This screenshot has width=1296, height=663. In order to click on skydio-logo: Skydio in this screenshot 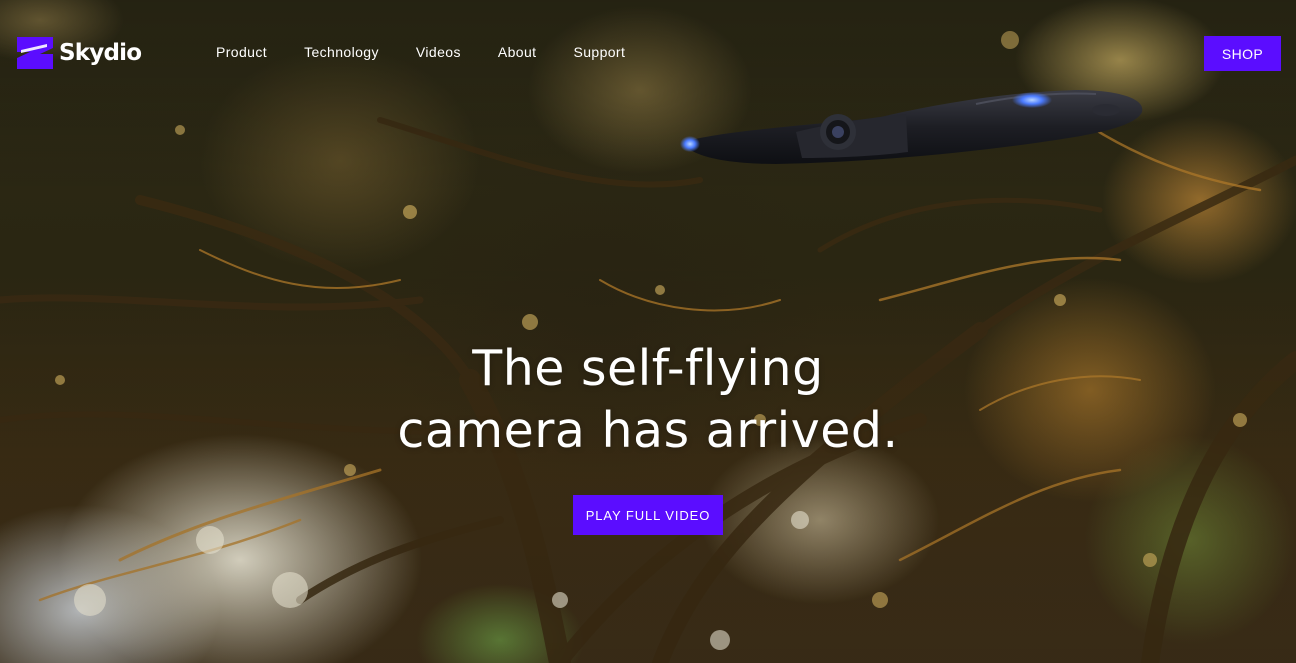, I will do `click(78, 53)`.